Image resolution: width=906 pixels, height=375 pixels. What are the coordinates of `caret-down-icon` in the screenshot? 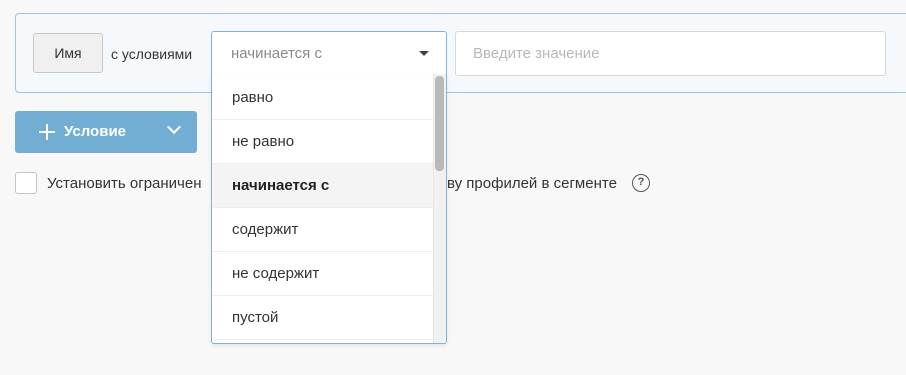 It's located at (424, 53).